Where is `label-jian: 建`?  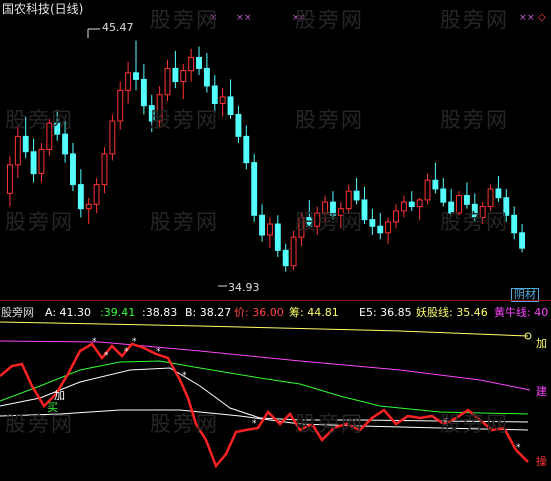 label-jian: 建 is located at coordinates (541, 391).